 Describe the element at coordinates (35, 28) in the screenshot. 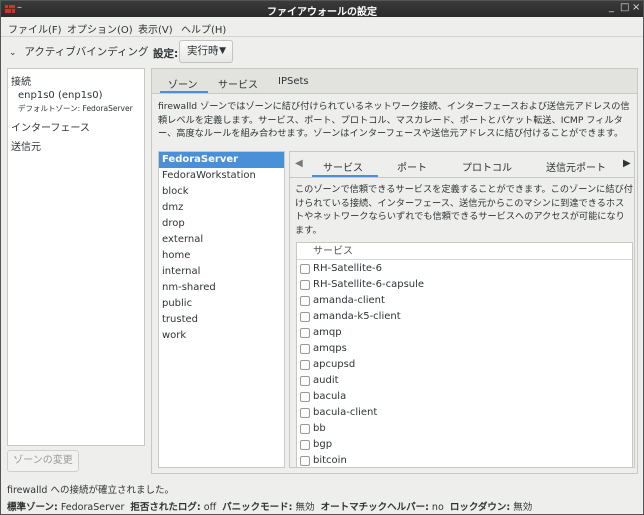

I see `menu-file: ファイル(F)` at that location.